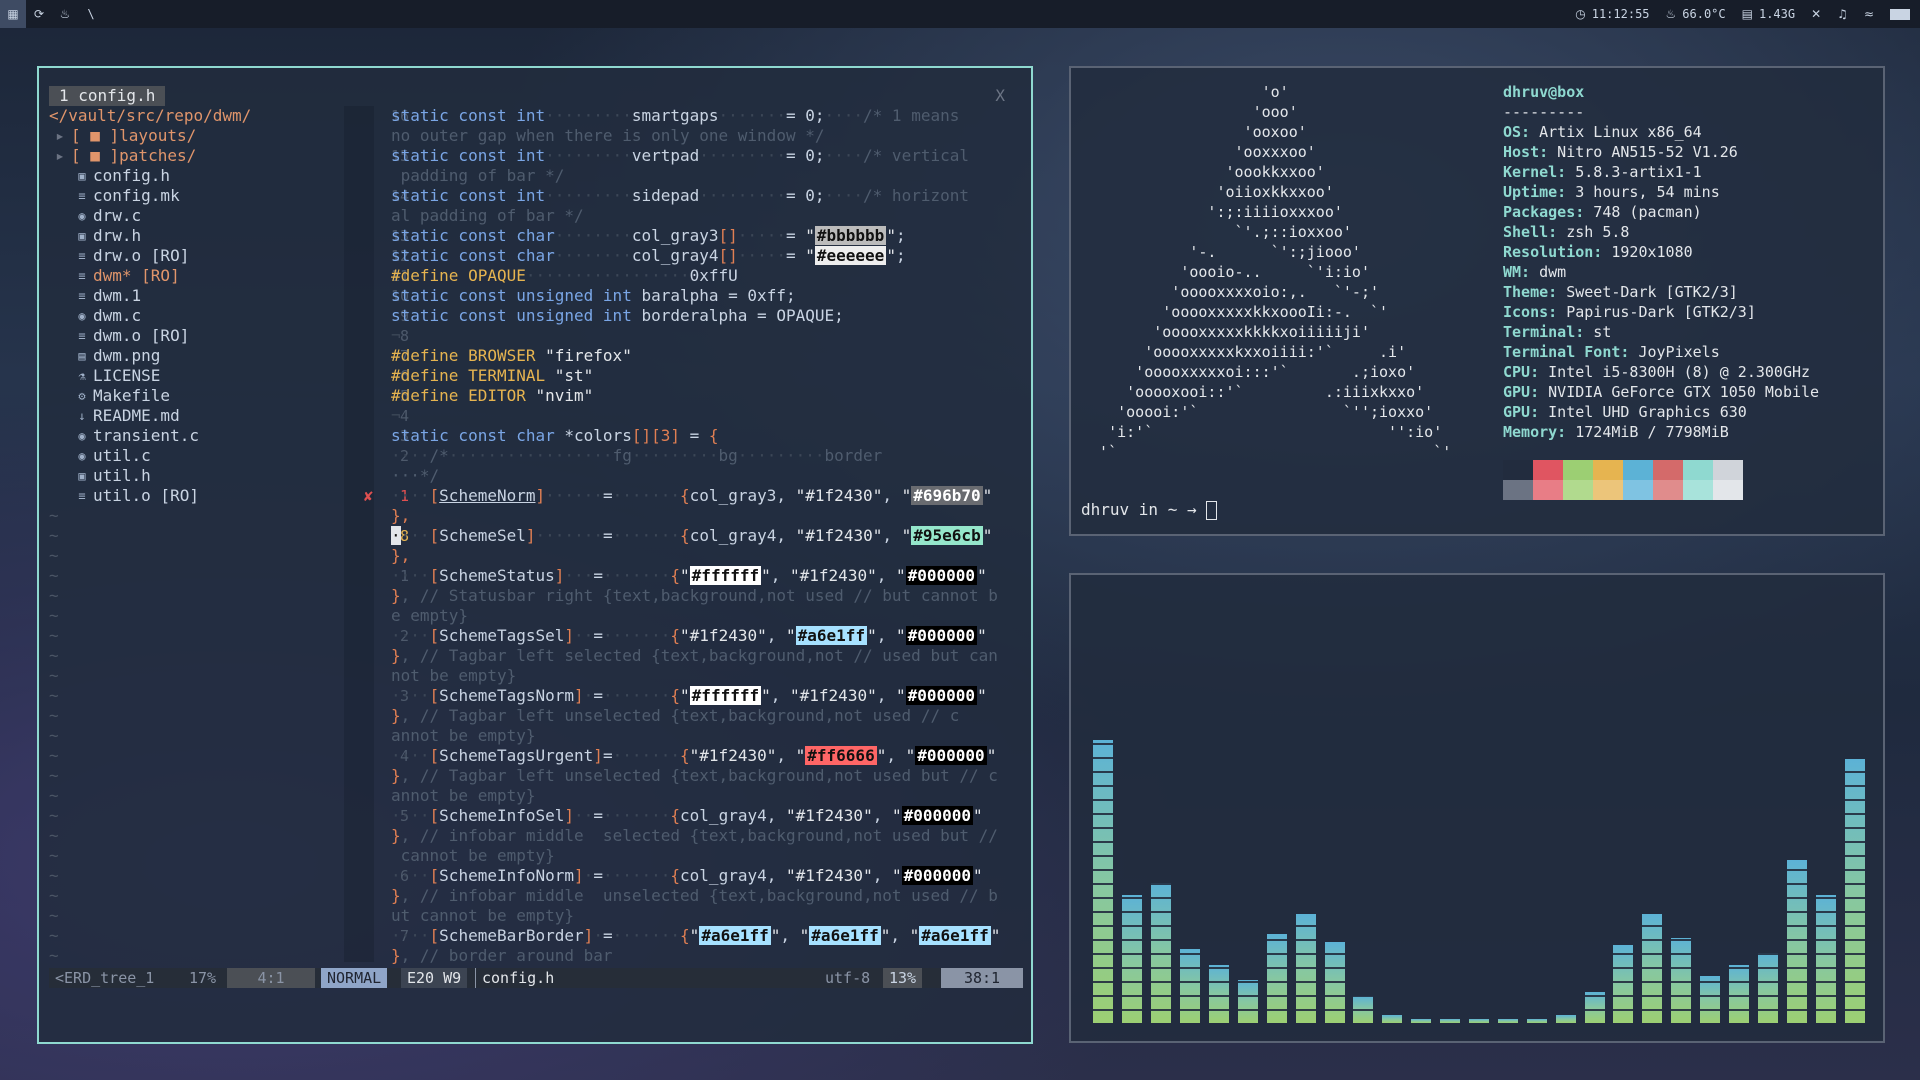  What do you see at coordinates (199, 276) in the screenshot?
I see `tree-file: ≡ dwm* [RO]` at bounding box center [199, 276].